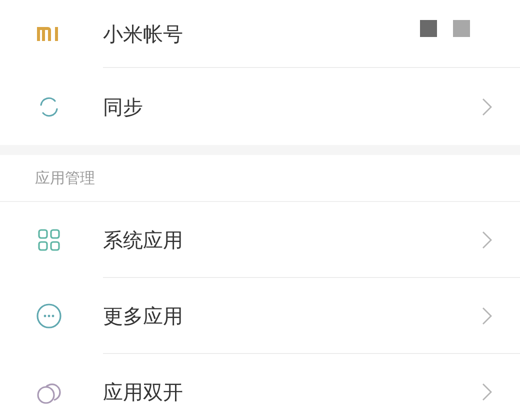  What do you see at coordinates (261, 33) in the screenshot?
I see `menu-item-label: 小米帐号` at bounding box center [261, 33].